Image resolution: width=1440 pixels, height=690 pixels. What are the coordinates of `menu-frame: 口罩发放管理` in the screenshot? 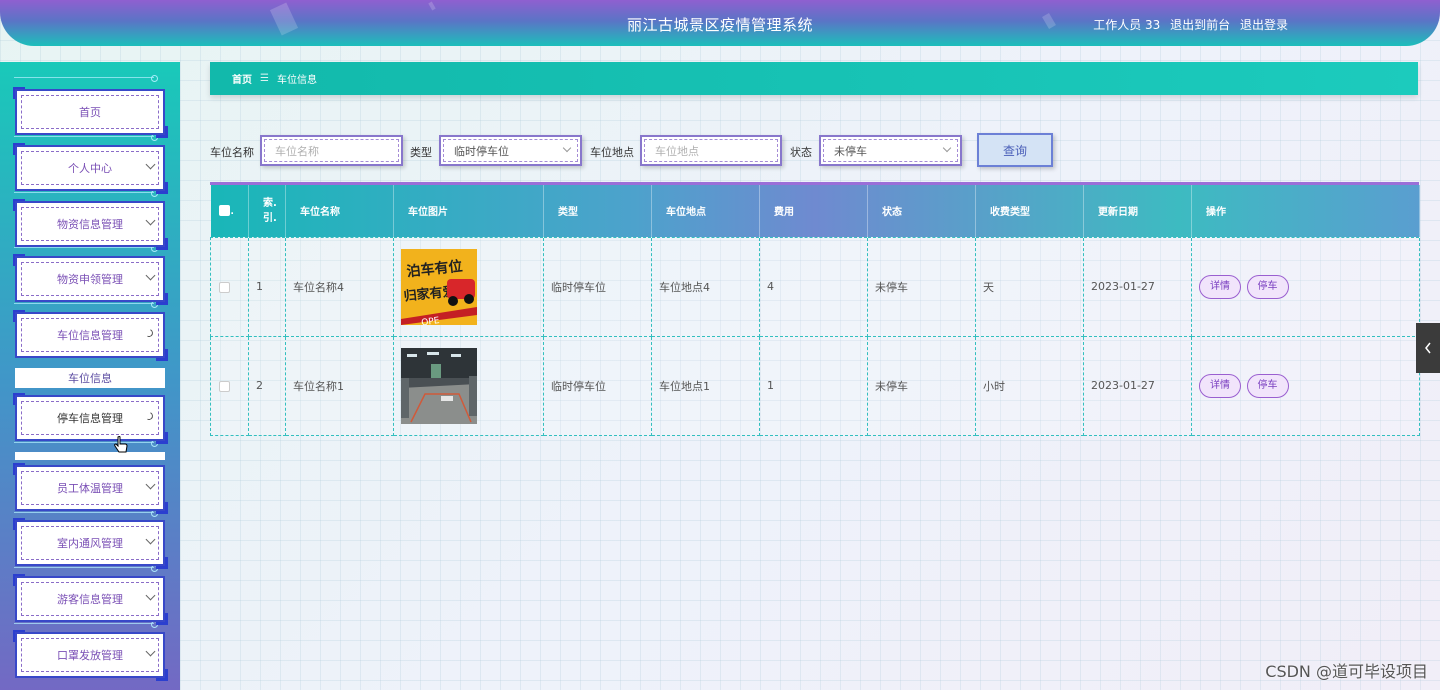 It's located at (90, 655).